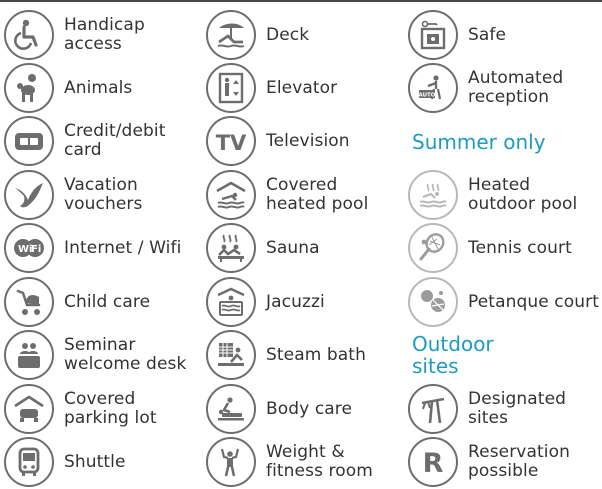 This screenshot has width=602, height=489. I want to click on amenity-petanque-court: Petanque court, so click(503, 302).